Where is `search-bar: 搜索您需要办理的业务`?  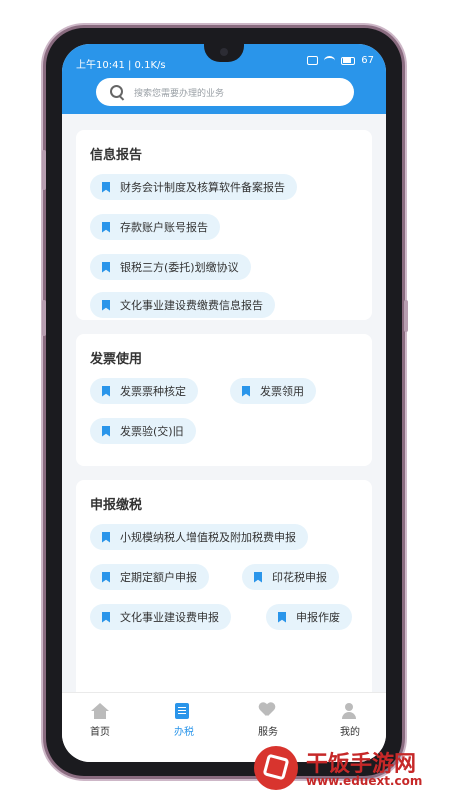
search-bar: 搜索您需要办理的业务 is located at coordinates (225, 92).